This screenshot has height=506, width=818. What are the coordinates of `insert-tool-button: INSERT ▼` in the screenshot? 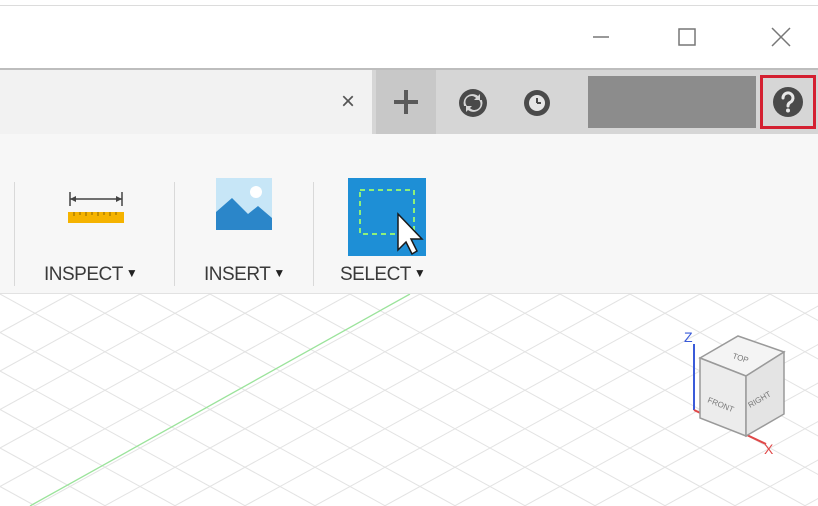 It's located at (251, 233).